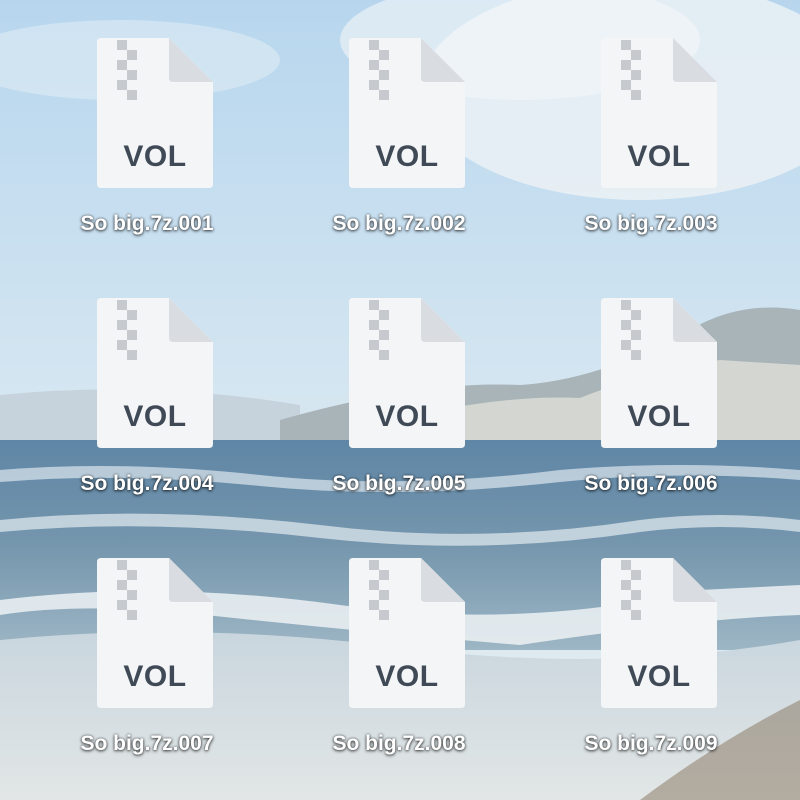  I want to click on file-icon-008: VOL So big.7z.008, so click(399, 673).